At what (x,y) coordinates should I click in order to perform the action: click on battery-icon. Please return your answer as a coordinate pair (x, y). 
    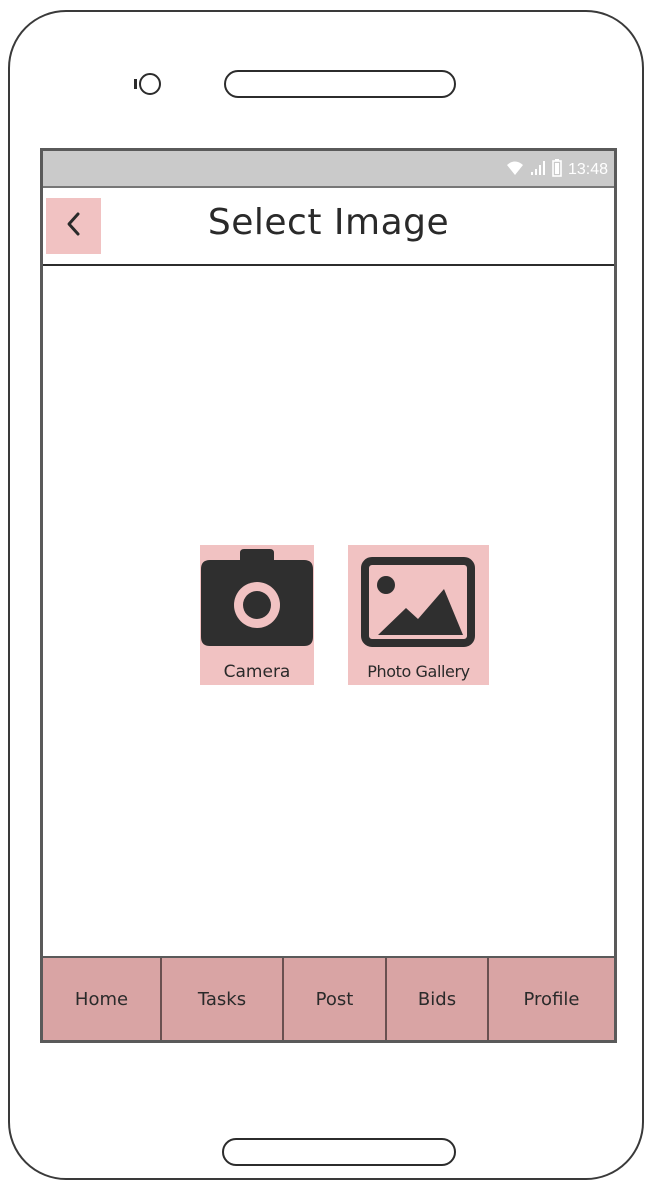
    Looking at the image, I should click on (557, 170).